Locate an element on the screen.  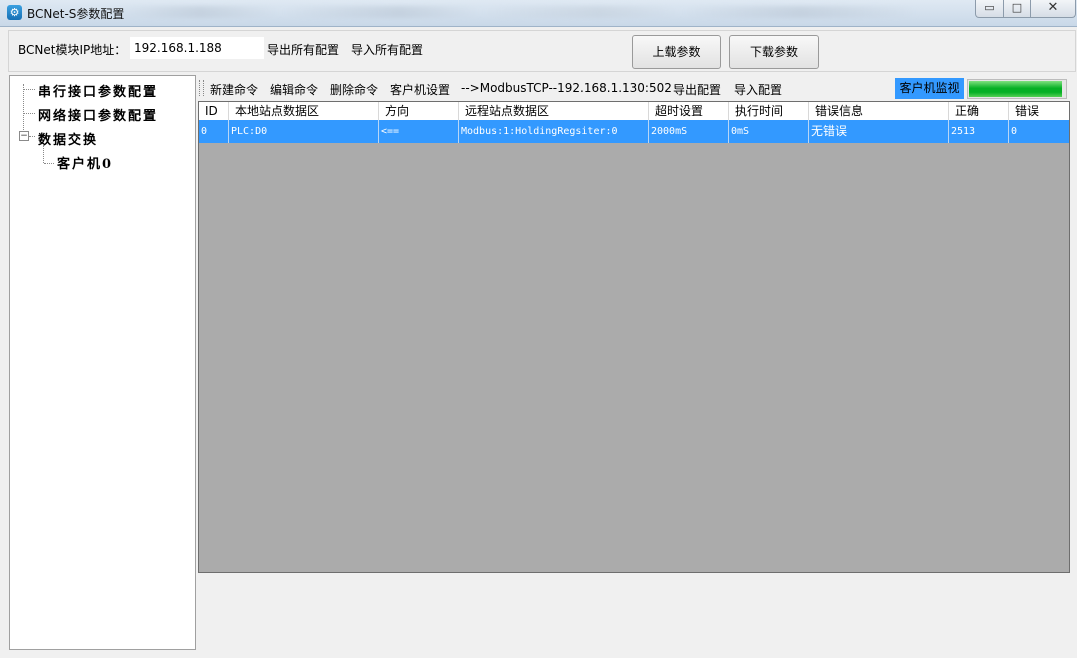
ip-input is located at coordinates (197, 48).